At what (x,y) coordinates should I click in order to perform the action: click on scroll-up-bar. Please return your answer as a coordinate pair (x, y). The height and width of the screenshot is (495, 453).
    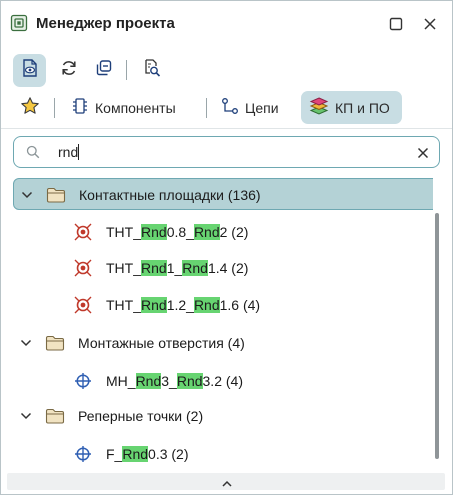
    Looking at the image, I should click on (226, 481).